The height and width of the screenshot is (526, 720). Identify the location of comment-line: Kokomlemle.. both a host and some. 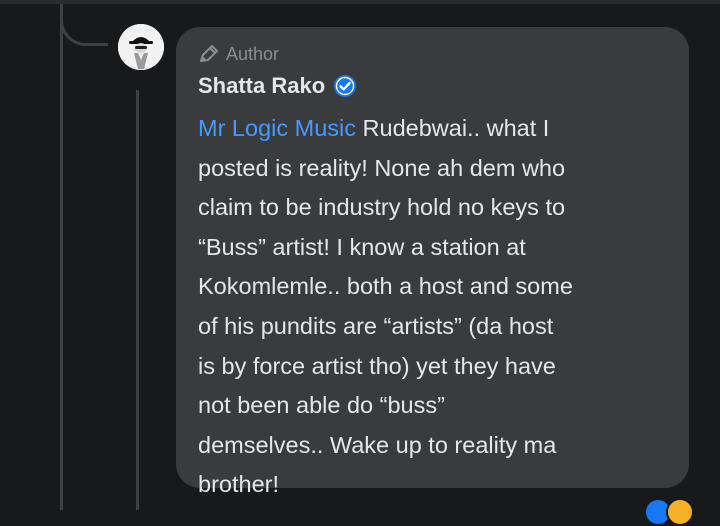
(385, 286).